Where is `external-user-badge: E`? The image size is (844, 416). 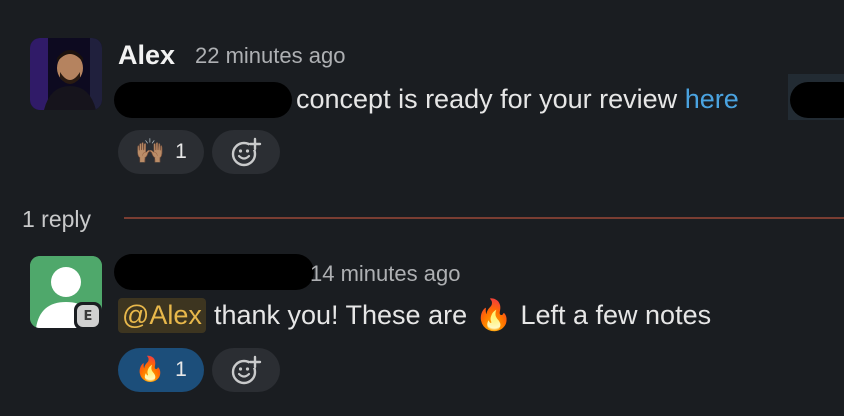
external-user-badge: E is located at coordinates (88, 316).